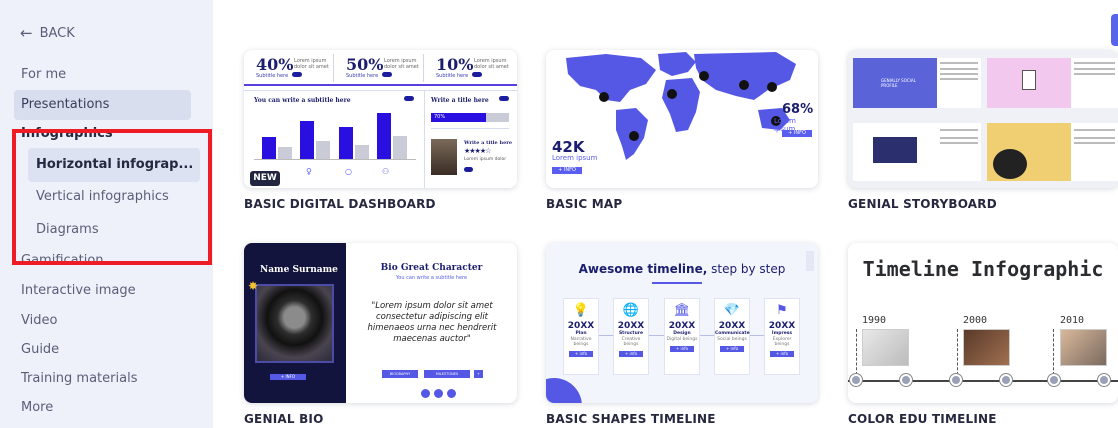 The image size is (1118, 428). Describe the element at coordinates (288, 377) in the screenshot. I see `bio-info-button: + INFO` at that location.